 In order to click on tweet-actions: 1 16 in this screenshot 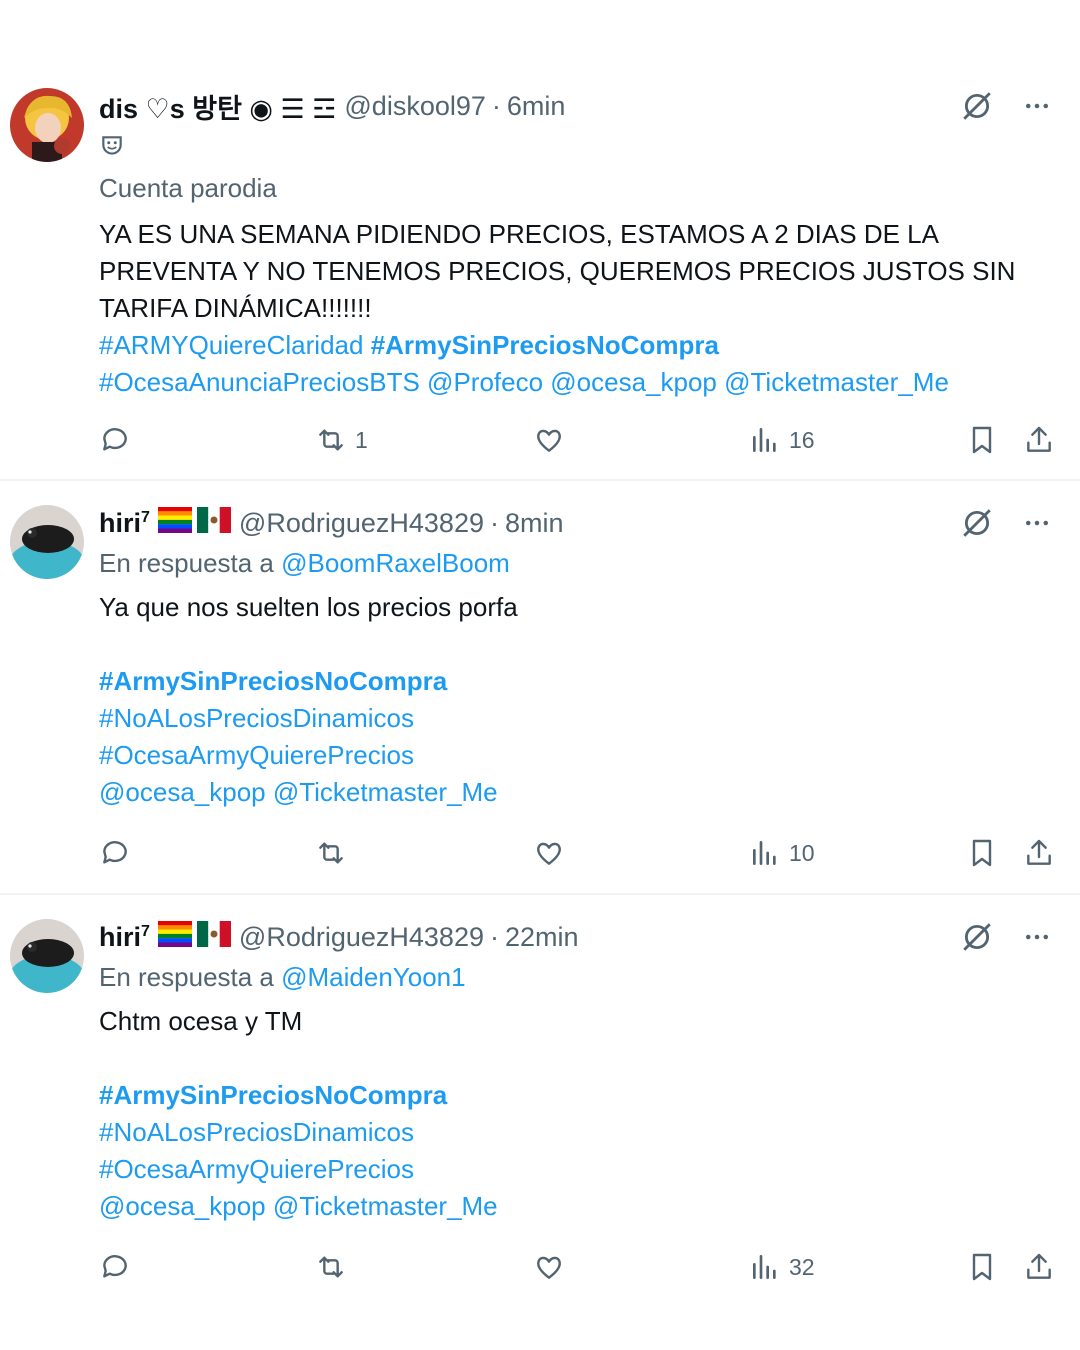, I will do `click(577, 440)`.